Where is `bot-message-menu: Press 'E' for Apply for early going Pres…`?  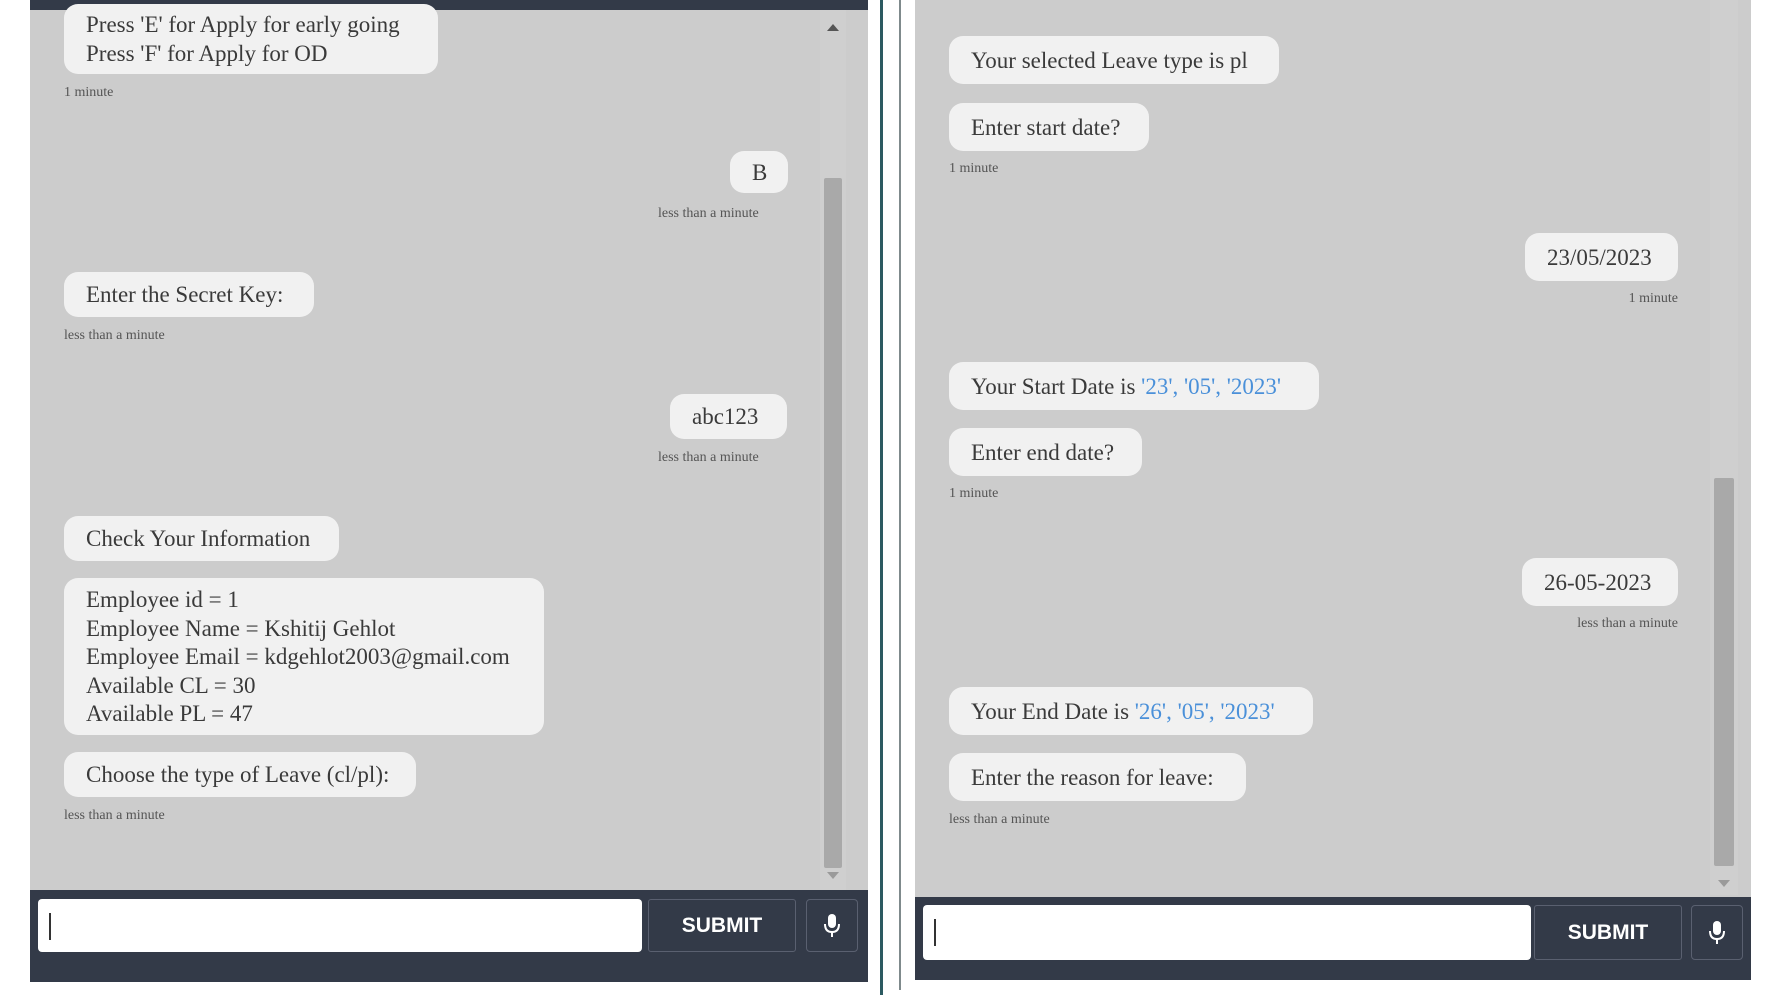
bot-message-menu: Press 'E' for Apply for early going Pres… is located at coordinates (251, 39).